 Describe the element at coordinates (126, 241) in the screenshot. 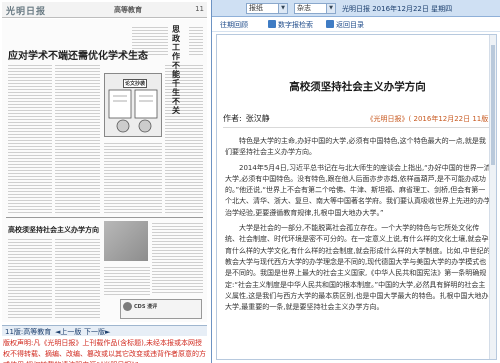

I see `scan-photo` at that location.